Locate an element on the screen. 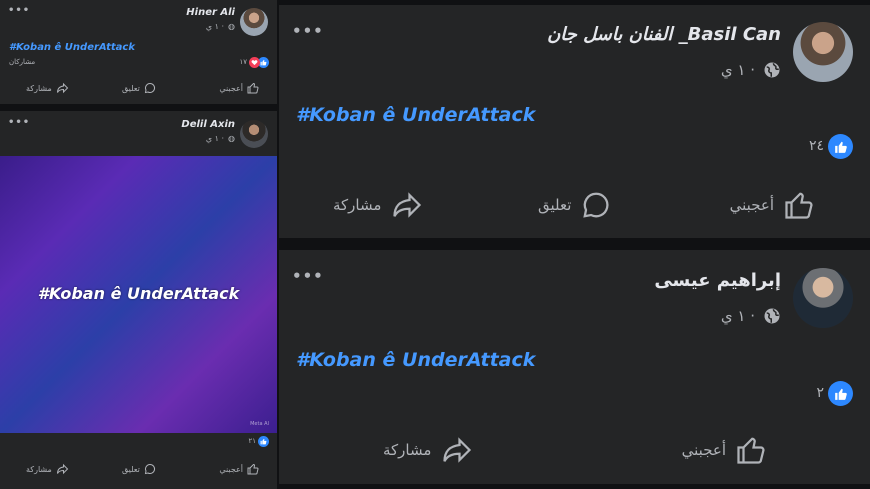 Image resolution: width=870 pixels, height=489 pixels. reaction-count: ٢٤ is located at coordinates (816, 146).